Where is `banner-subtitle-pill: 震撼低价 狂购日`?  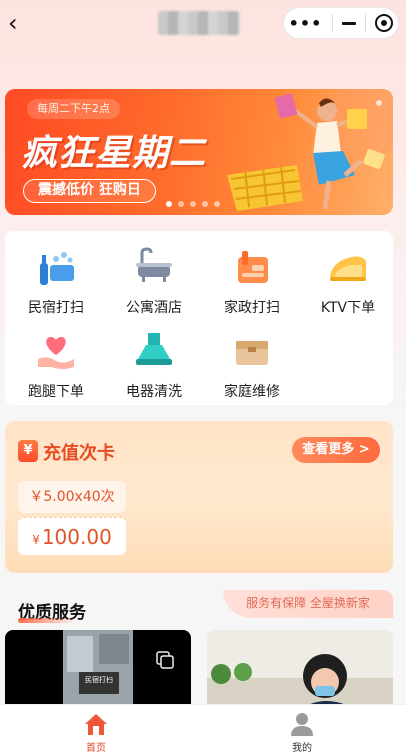 banner-subtitle-pill: 震撼低价 狂购日 is located at coordinates (89, 191).